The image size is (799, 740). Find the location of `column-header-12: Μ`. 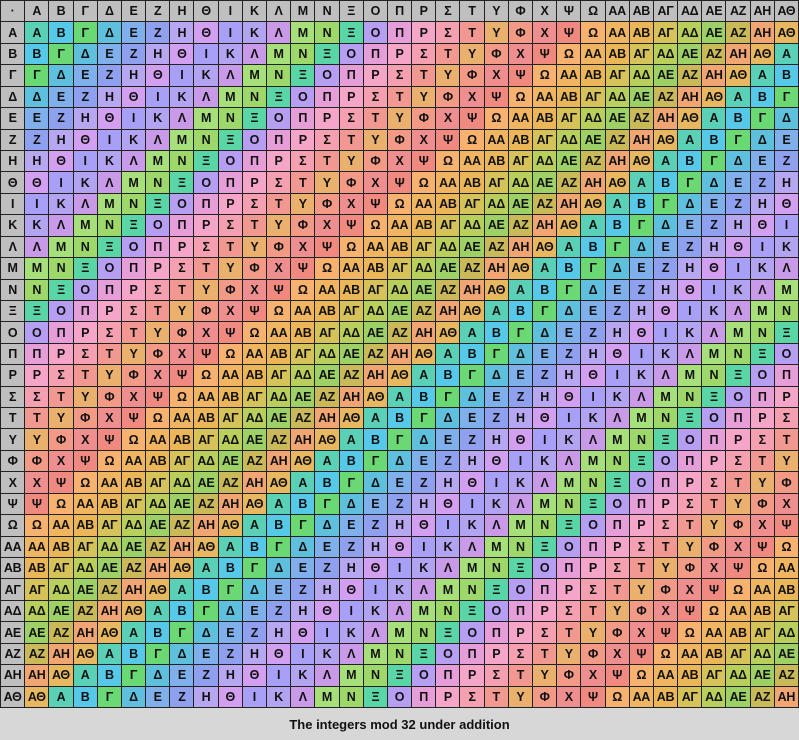

column-header-12: Μ is located at coordinates (303, 11).